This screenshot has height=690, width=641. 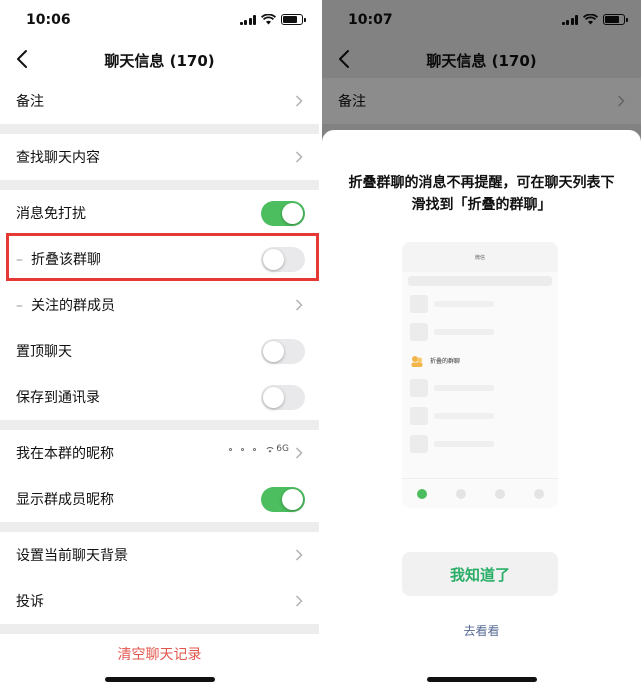 I want to click on row-show-nicknames: 显示群成员昵称, so click(x=159, y=499).